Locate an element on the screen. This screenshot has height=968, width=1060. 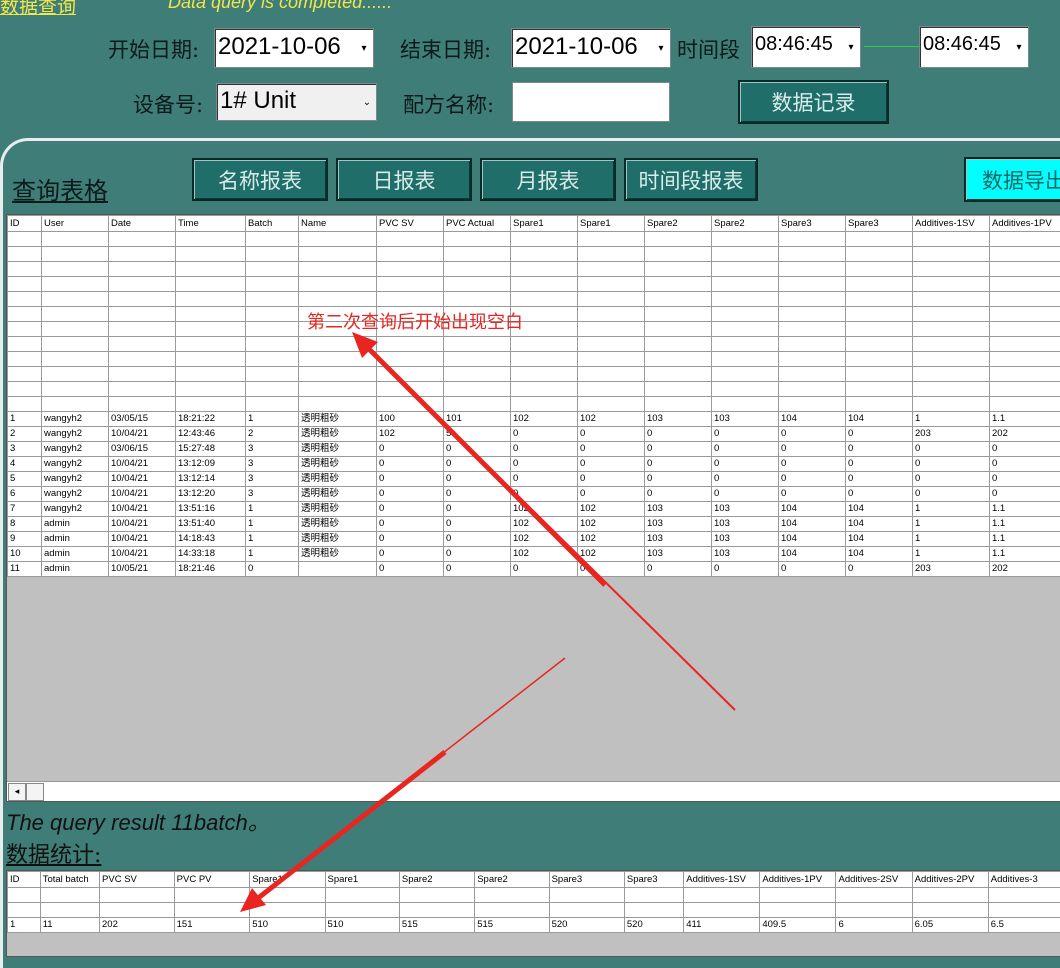
arrow-up-left is located at coordinates (481, 461).